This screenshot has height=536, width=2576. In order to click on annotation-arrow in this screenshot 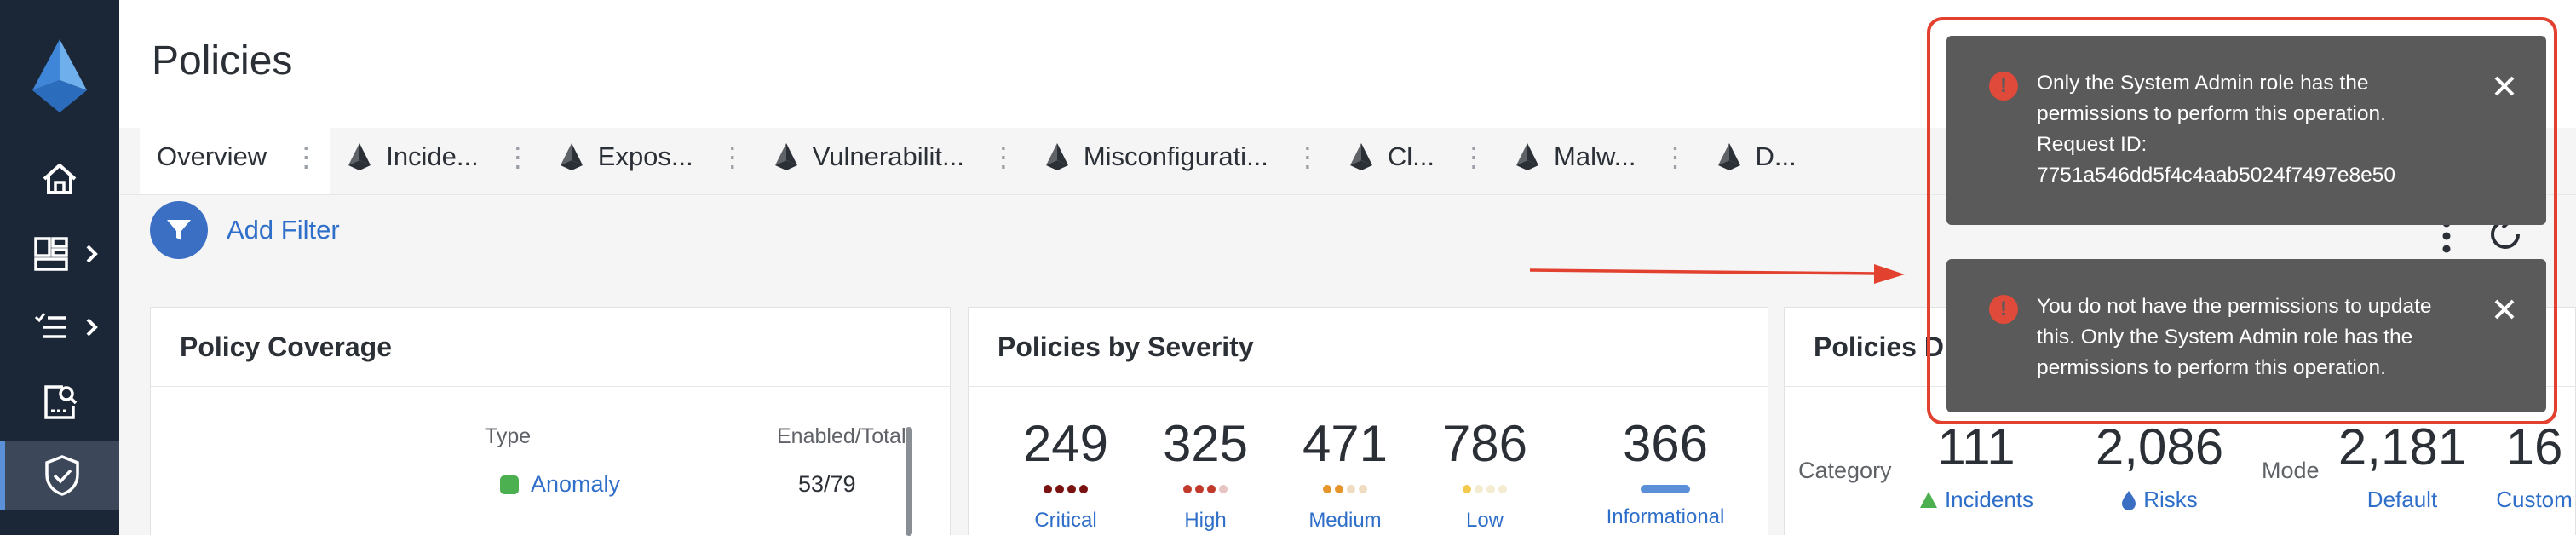, I will do `click(1718, 274)`.